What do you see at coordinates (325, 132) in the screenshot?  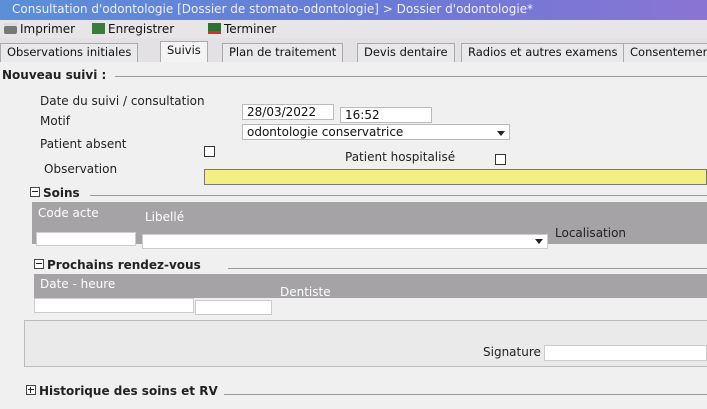 I see `motif-value: odontologie conservatrice` at bounding box center [325, 132].